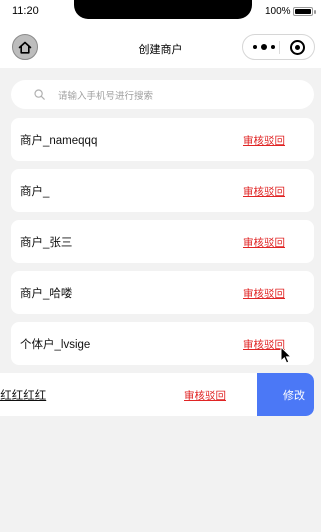  I want to click on merchant-card: 商户_ 审核驳回, so click(162, 190).